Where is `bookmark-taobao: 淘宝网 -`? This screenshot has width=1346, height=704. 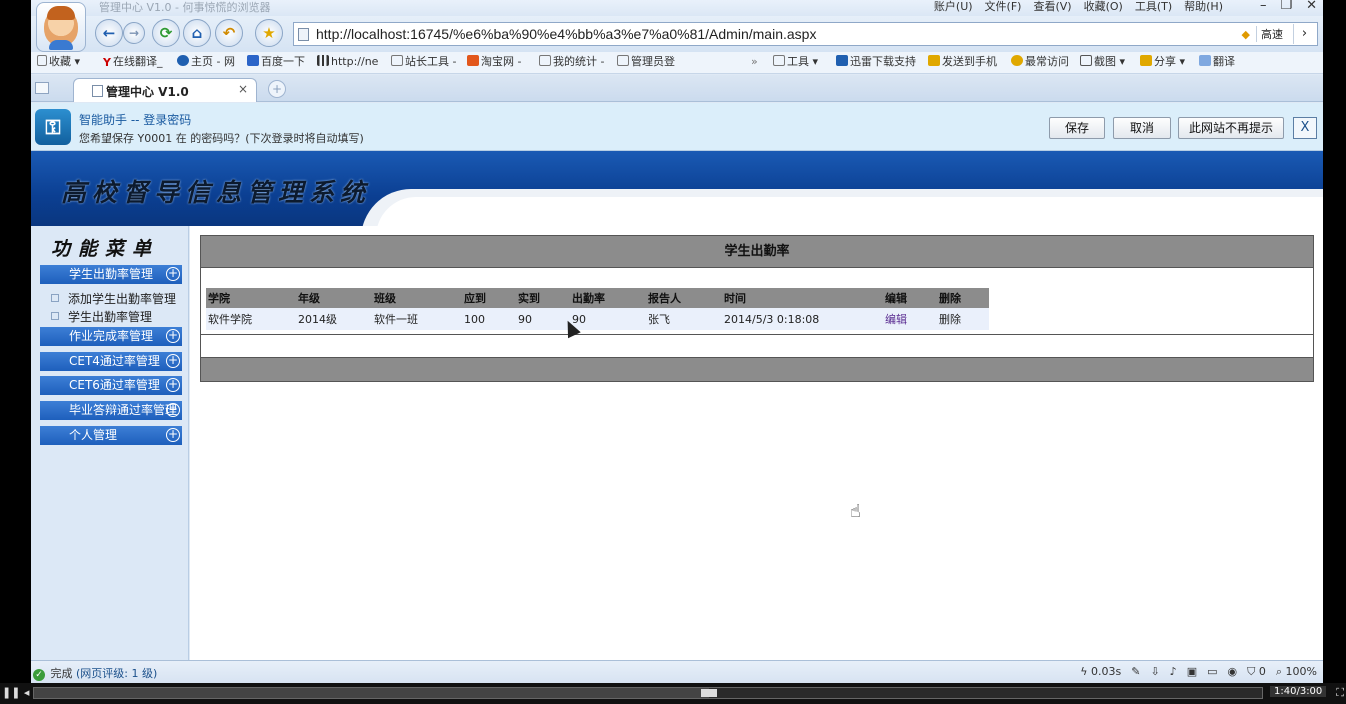 bookmark-taobao: 淘宝网 - is located at coordinates (494, 62).